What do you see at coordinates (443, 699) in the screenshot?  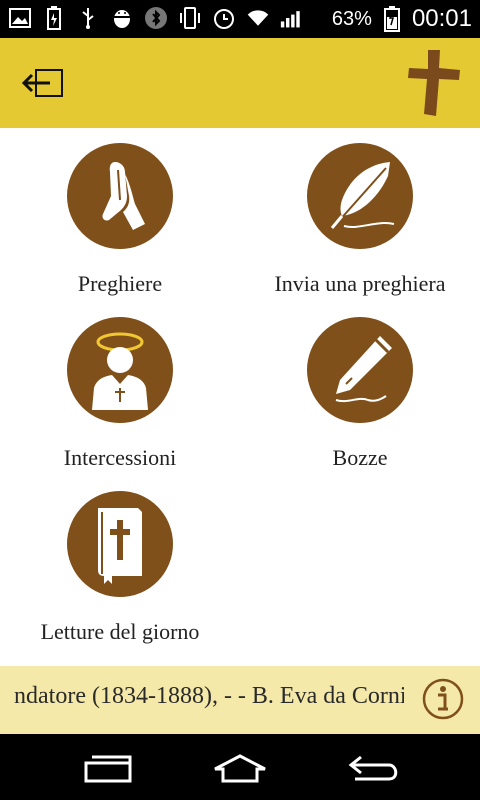 I see `info-icon` at bounding box center [443, 699].